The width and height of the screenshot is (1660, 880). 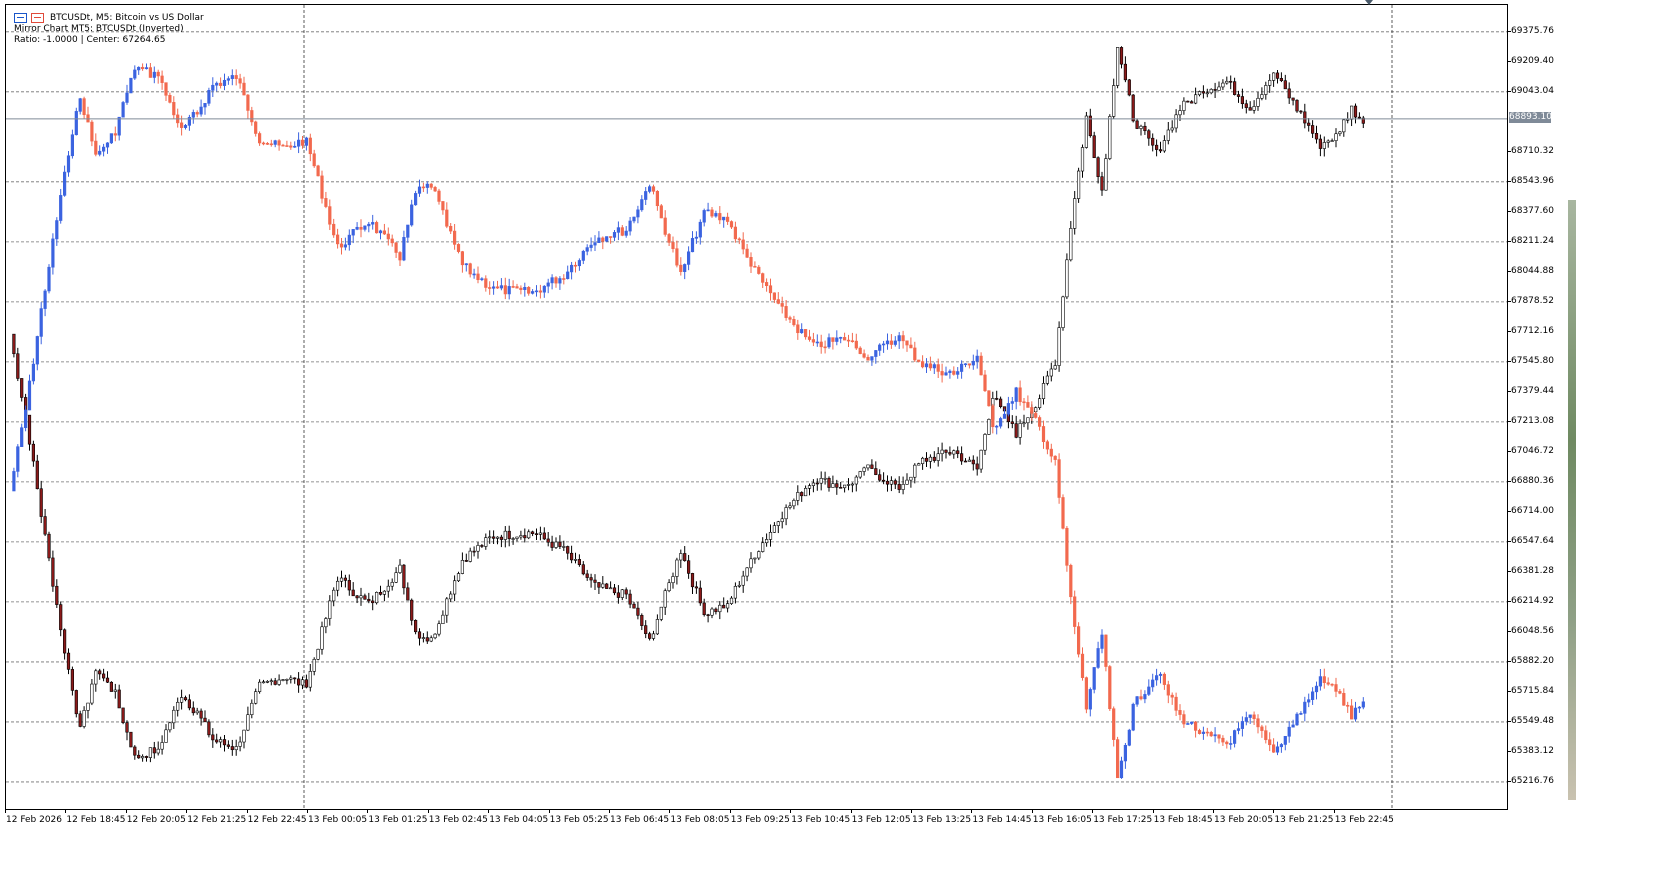 I want to click on chart-shift-marker-icon, so click(x=1369, y=2).